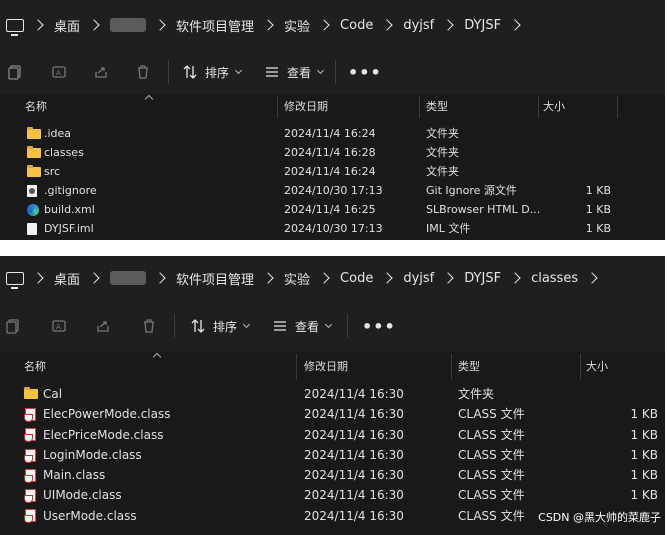 The width and height of the screenshot is (667, 535). Describe the element at coordinates (332, 278) in the screenshot. I see `address-bar: 桌面 软件项目管理 实验 Code dyjsf DYJSF classes` at that location.